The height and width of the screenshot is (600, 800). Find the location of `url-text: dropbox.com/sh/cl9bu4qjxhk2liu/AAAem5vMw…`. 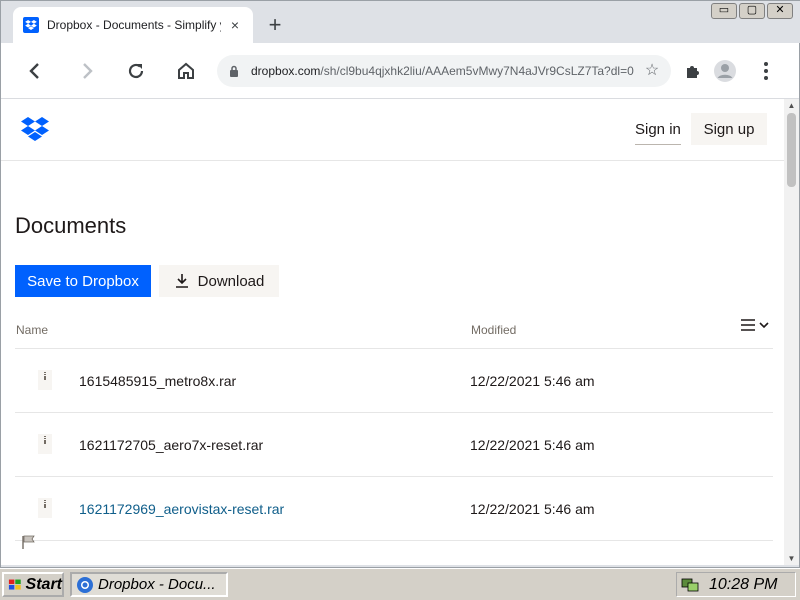

url-text: dropbox.com/sh/cl9bu4qjxhk2liu/AAAem5vMw… is located at coordinates (447, 71).